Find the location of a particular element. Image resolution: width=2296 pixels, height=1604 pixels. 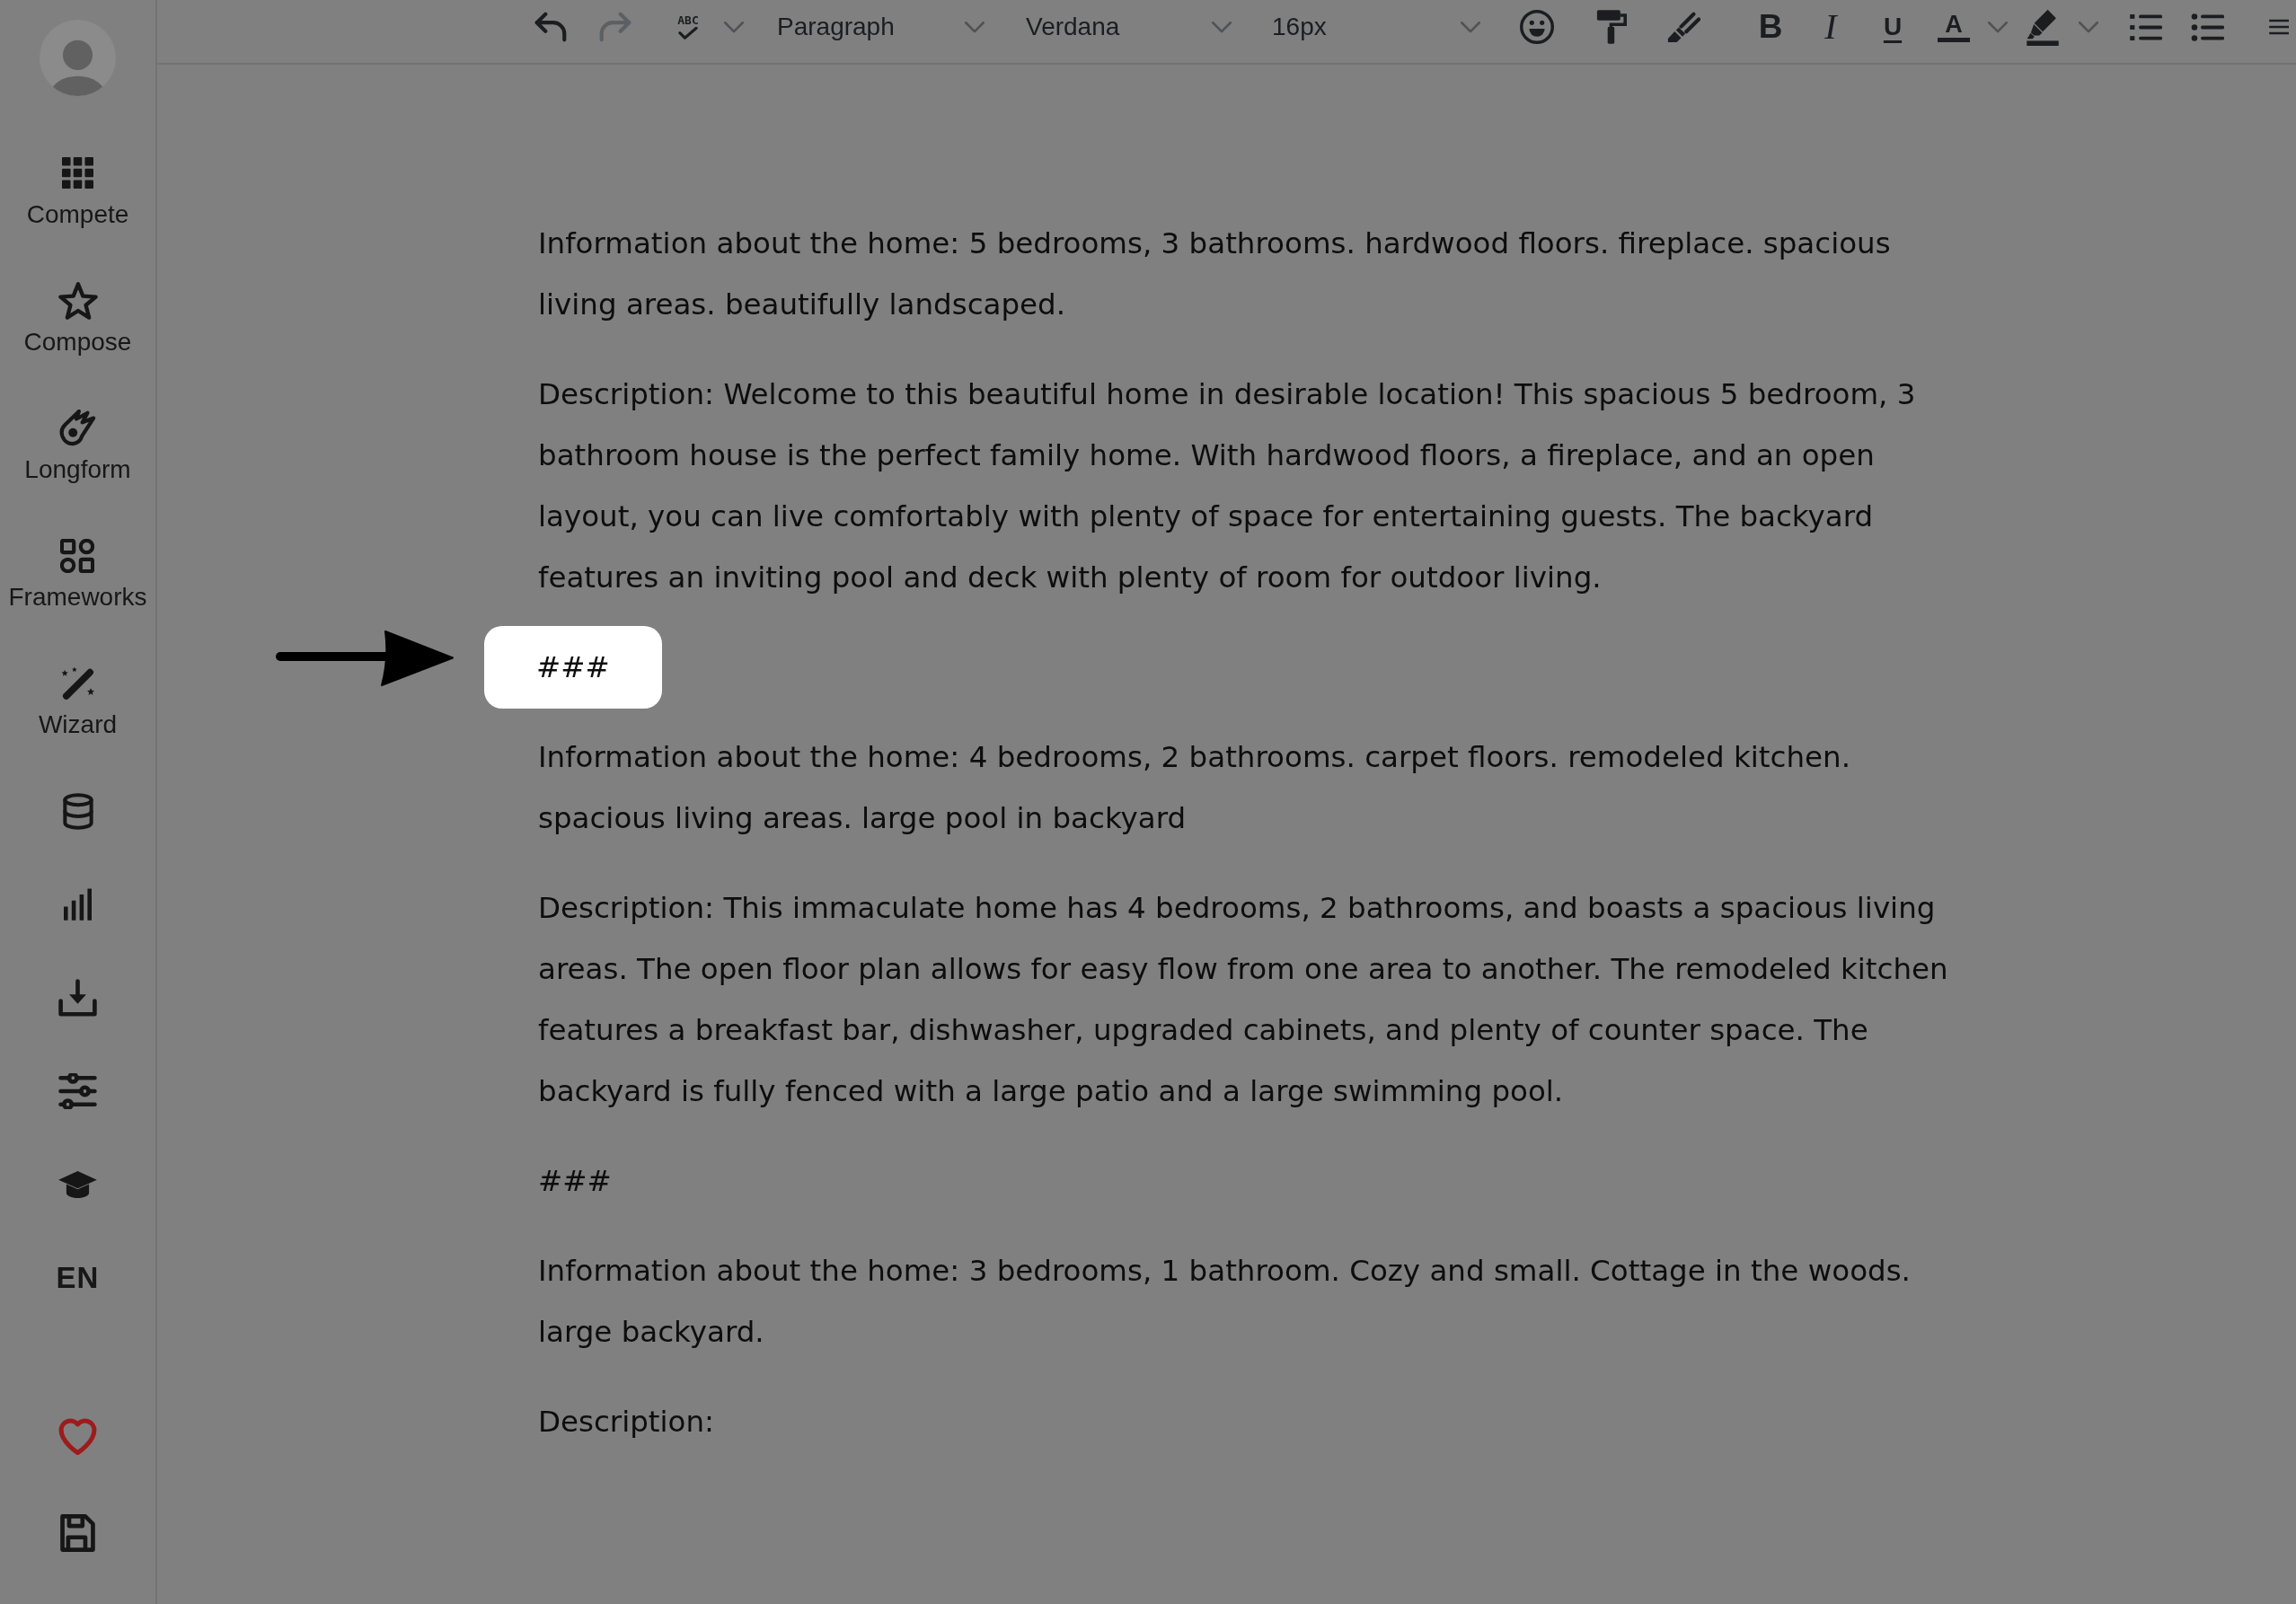

shapes-icon is located at coordinates (77, 555).